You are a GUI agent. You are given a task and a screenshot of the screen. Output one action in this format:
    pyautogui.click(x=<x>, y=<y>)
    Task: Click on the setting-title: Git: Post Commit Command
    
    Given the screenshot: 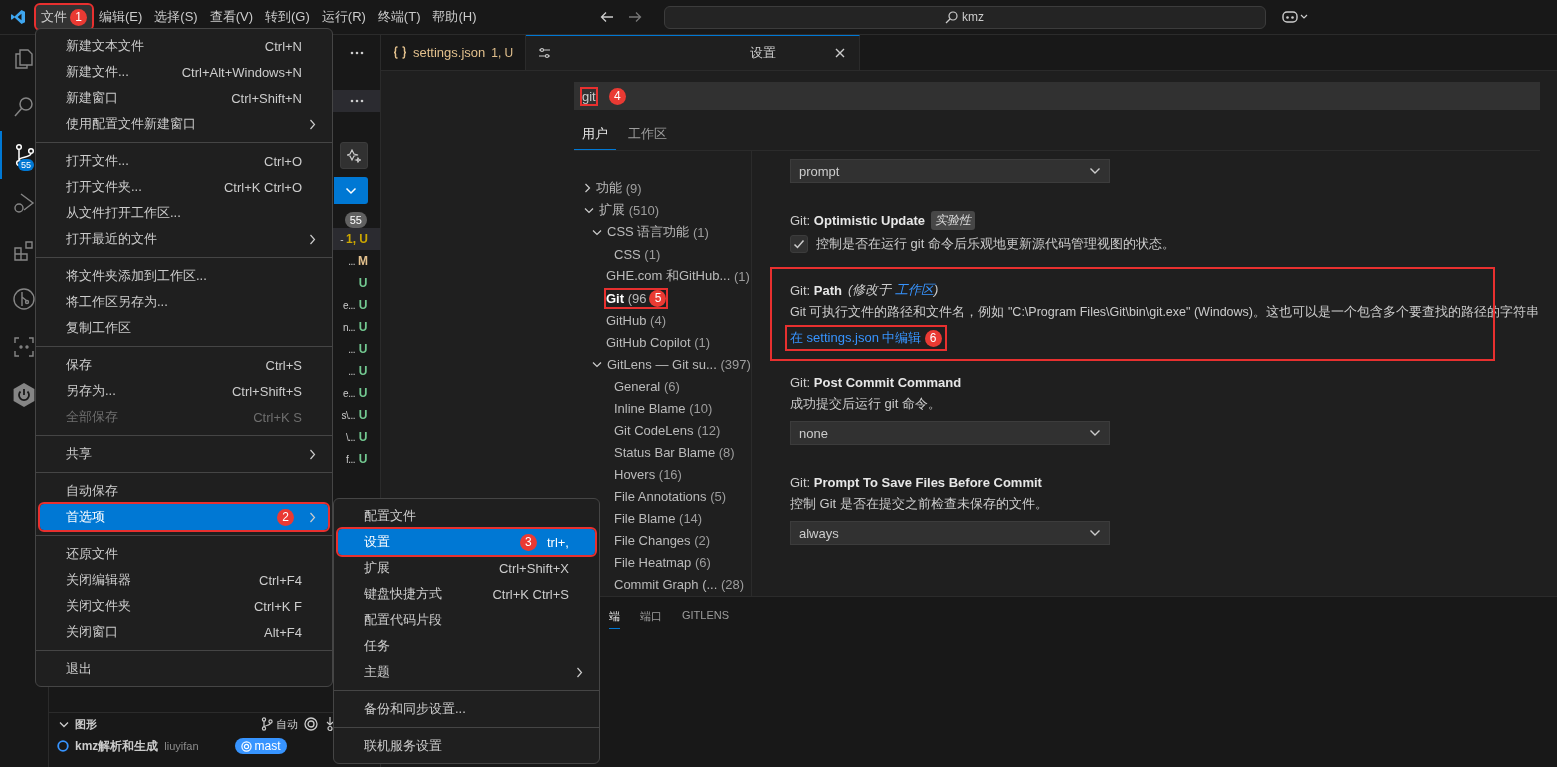 What is the action you would take?
    pyautogui.click(x=876, y=382)
    